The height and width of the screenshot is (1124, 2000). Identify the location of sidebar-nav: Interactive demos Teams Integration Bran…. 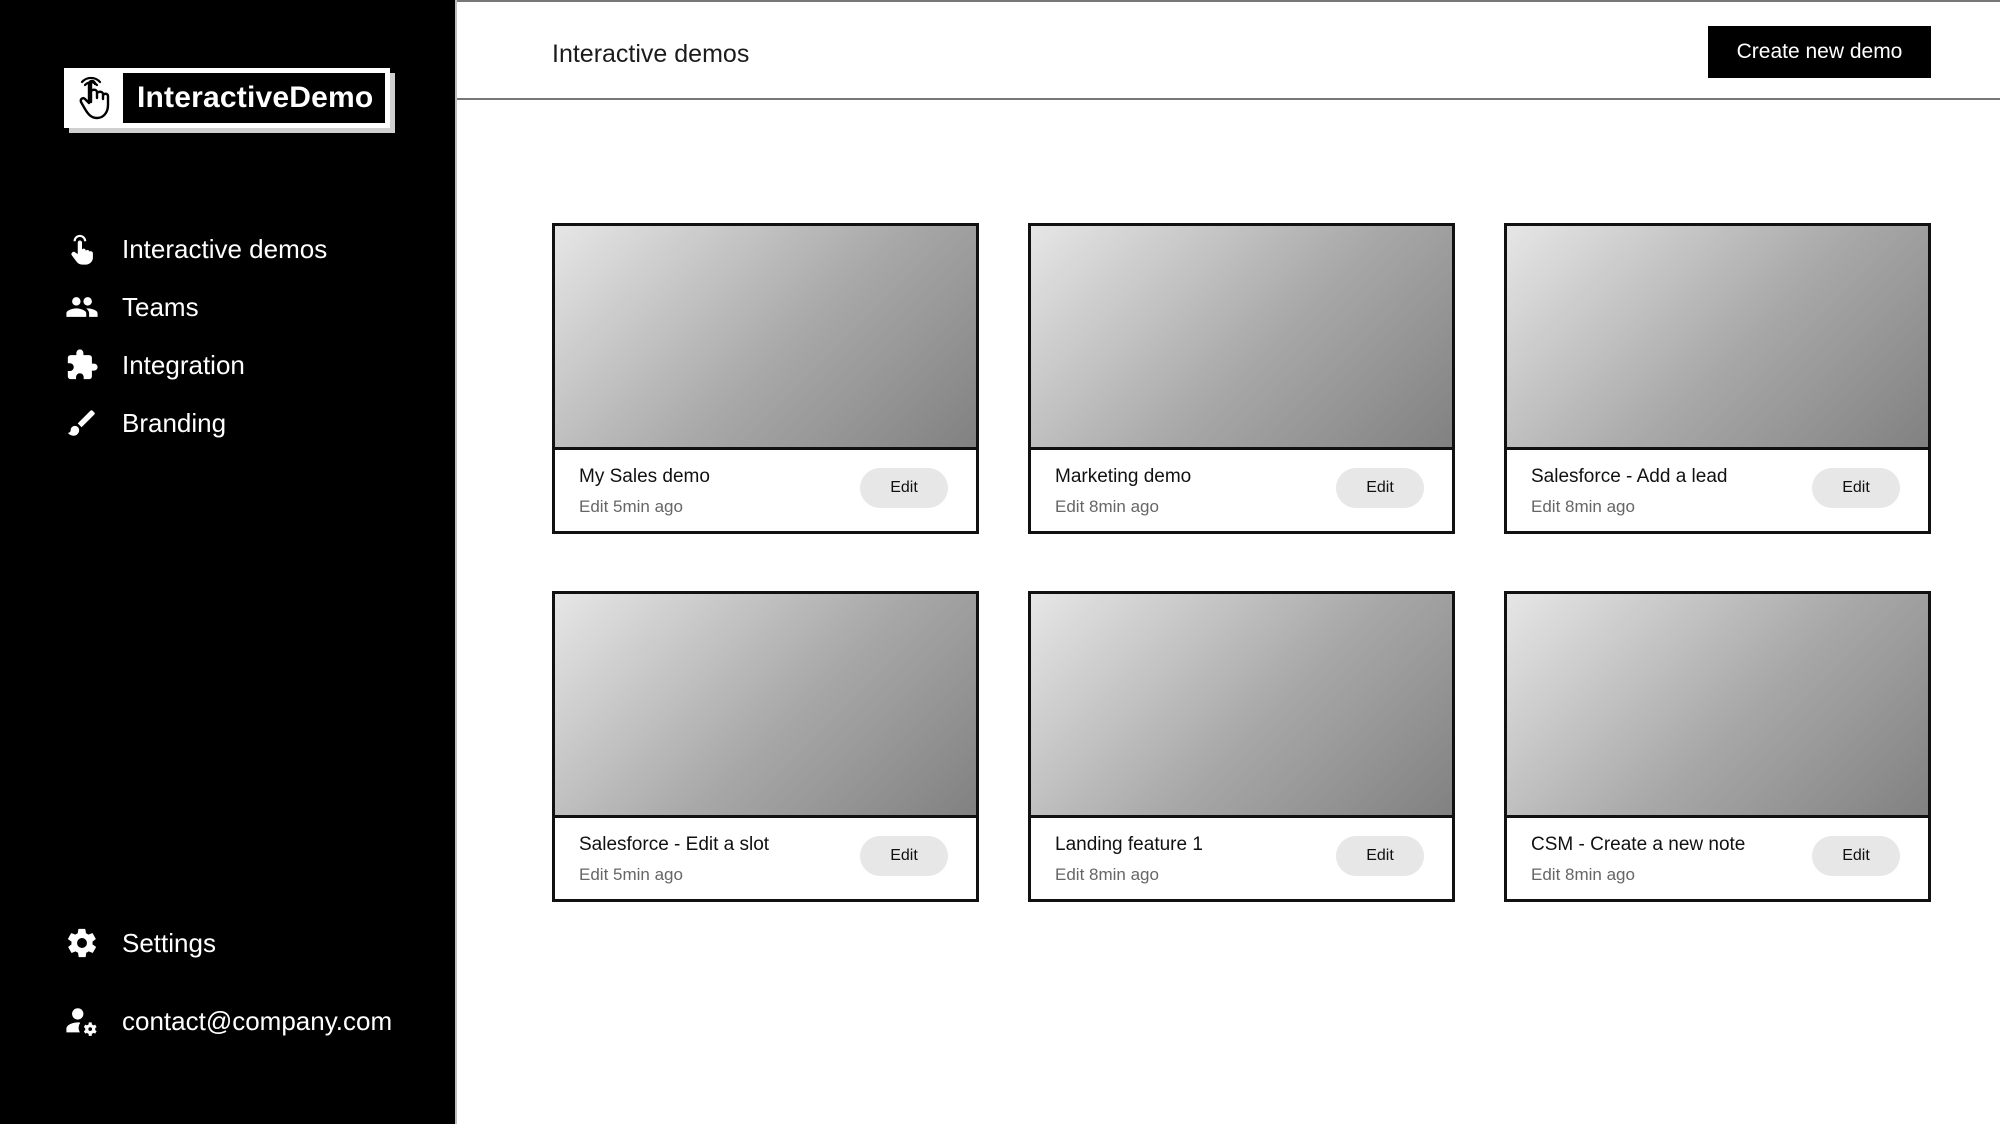
(195, 336).